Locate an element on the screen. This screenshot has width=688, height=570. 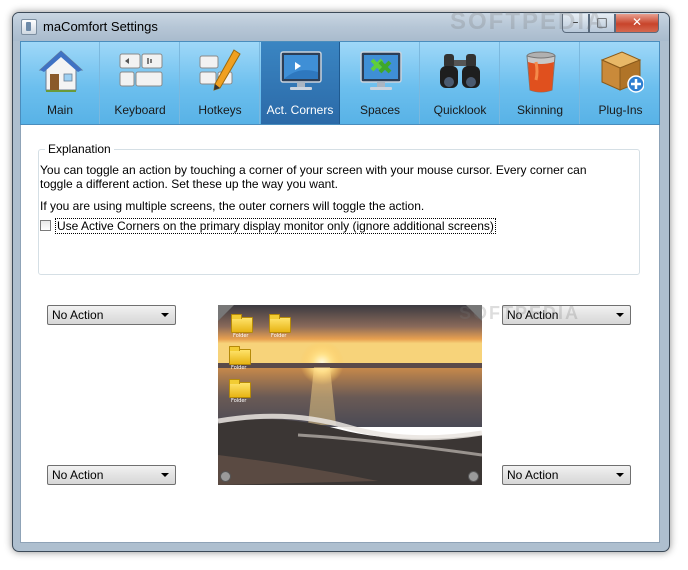
close-button: ✕ is located at coordinates (637, 23).